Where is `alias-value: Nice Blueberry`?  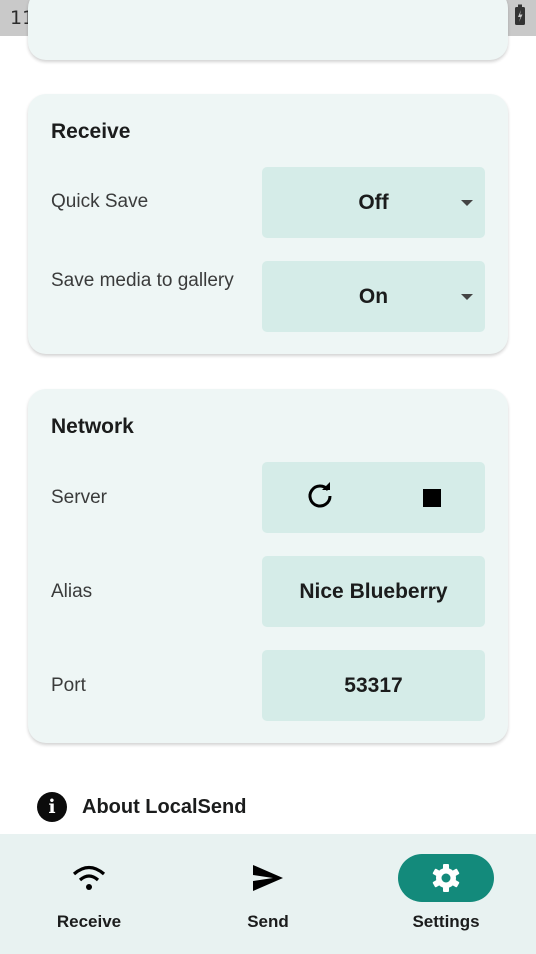 alias-value: Nice Blueberry is located at coordinates (373, 591).